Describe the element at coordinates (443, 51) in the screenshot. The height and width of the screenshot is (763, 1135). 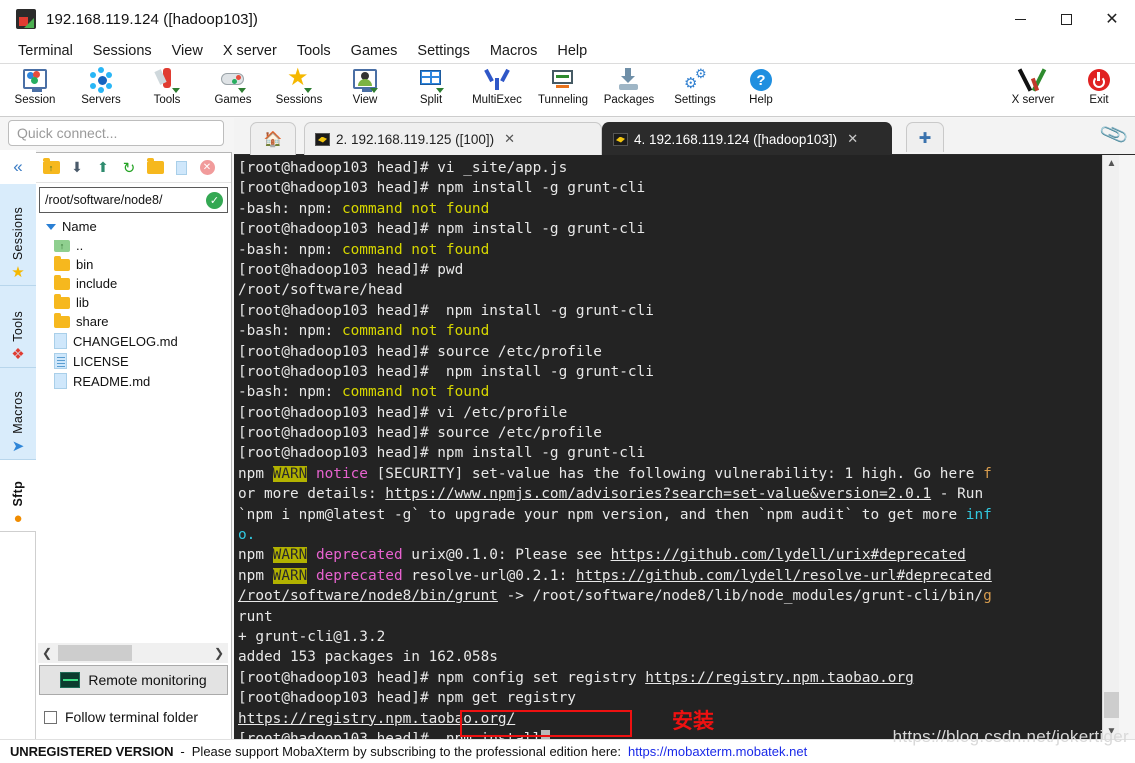
I see `menu-settings: Settings` at that location.